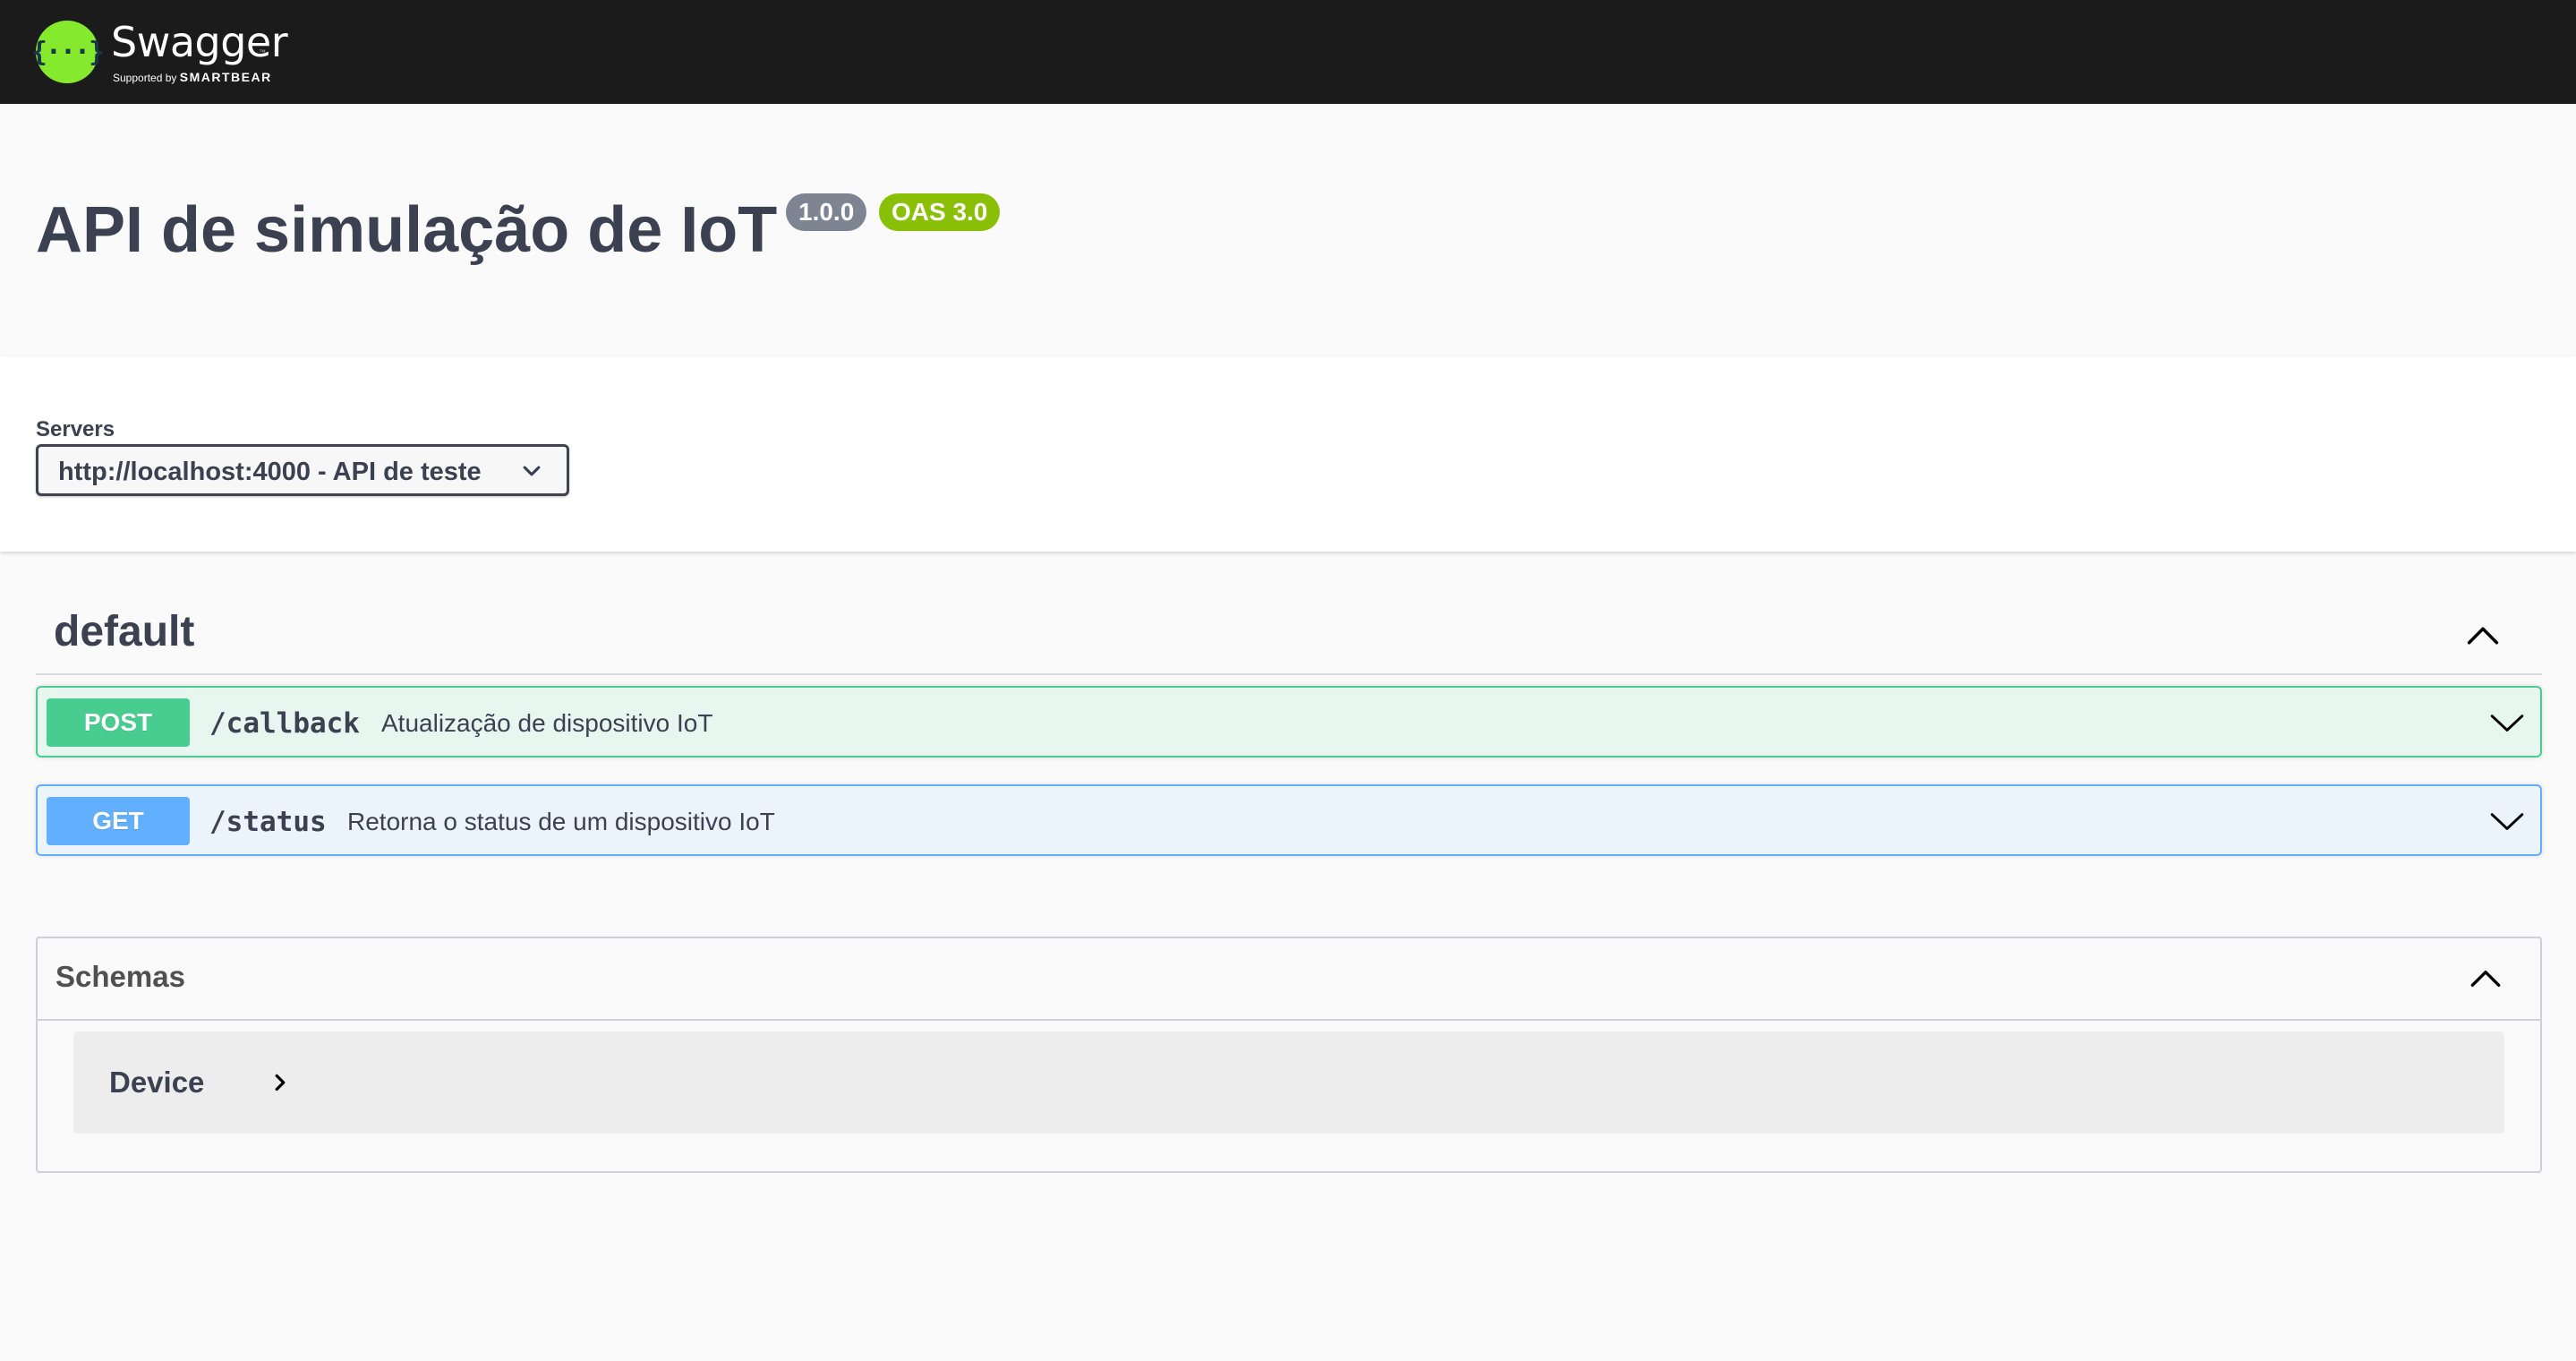 This screenshot has height=1361, width=2576. I want to click on server-select: http://localhost:4000 - API de teste, so click(302, 470).